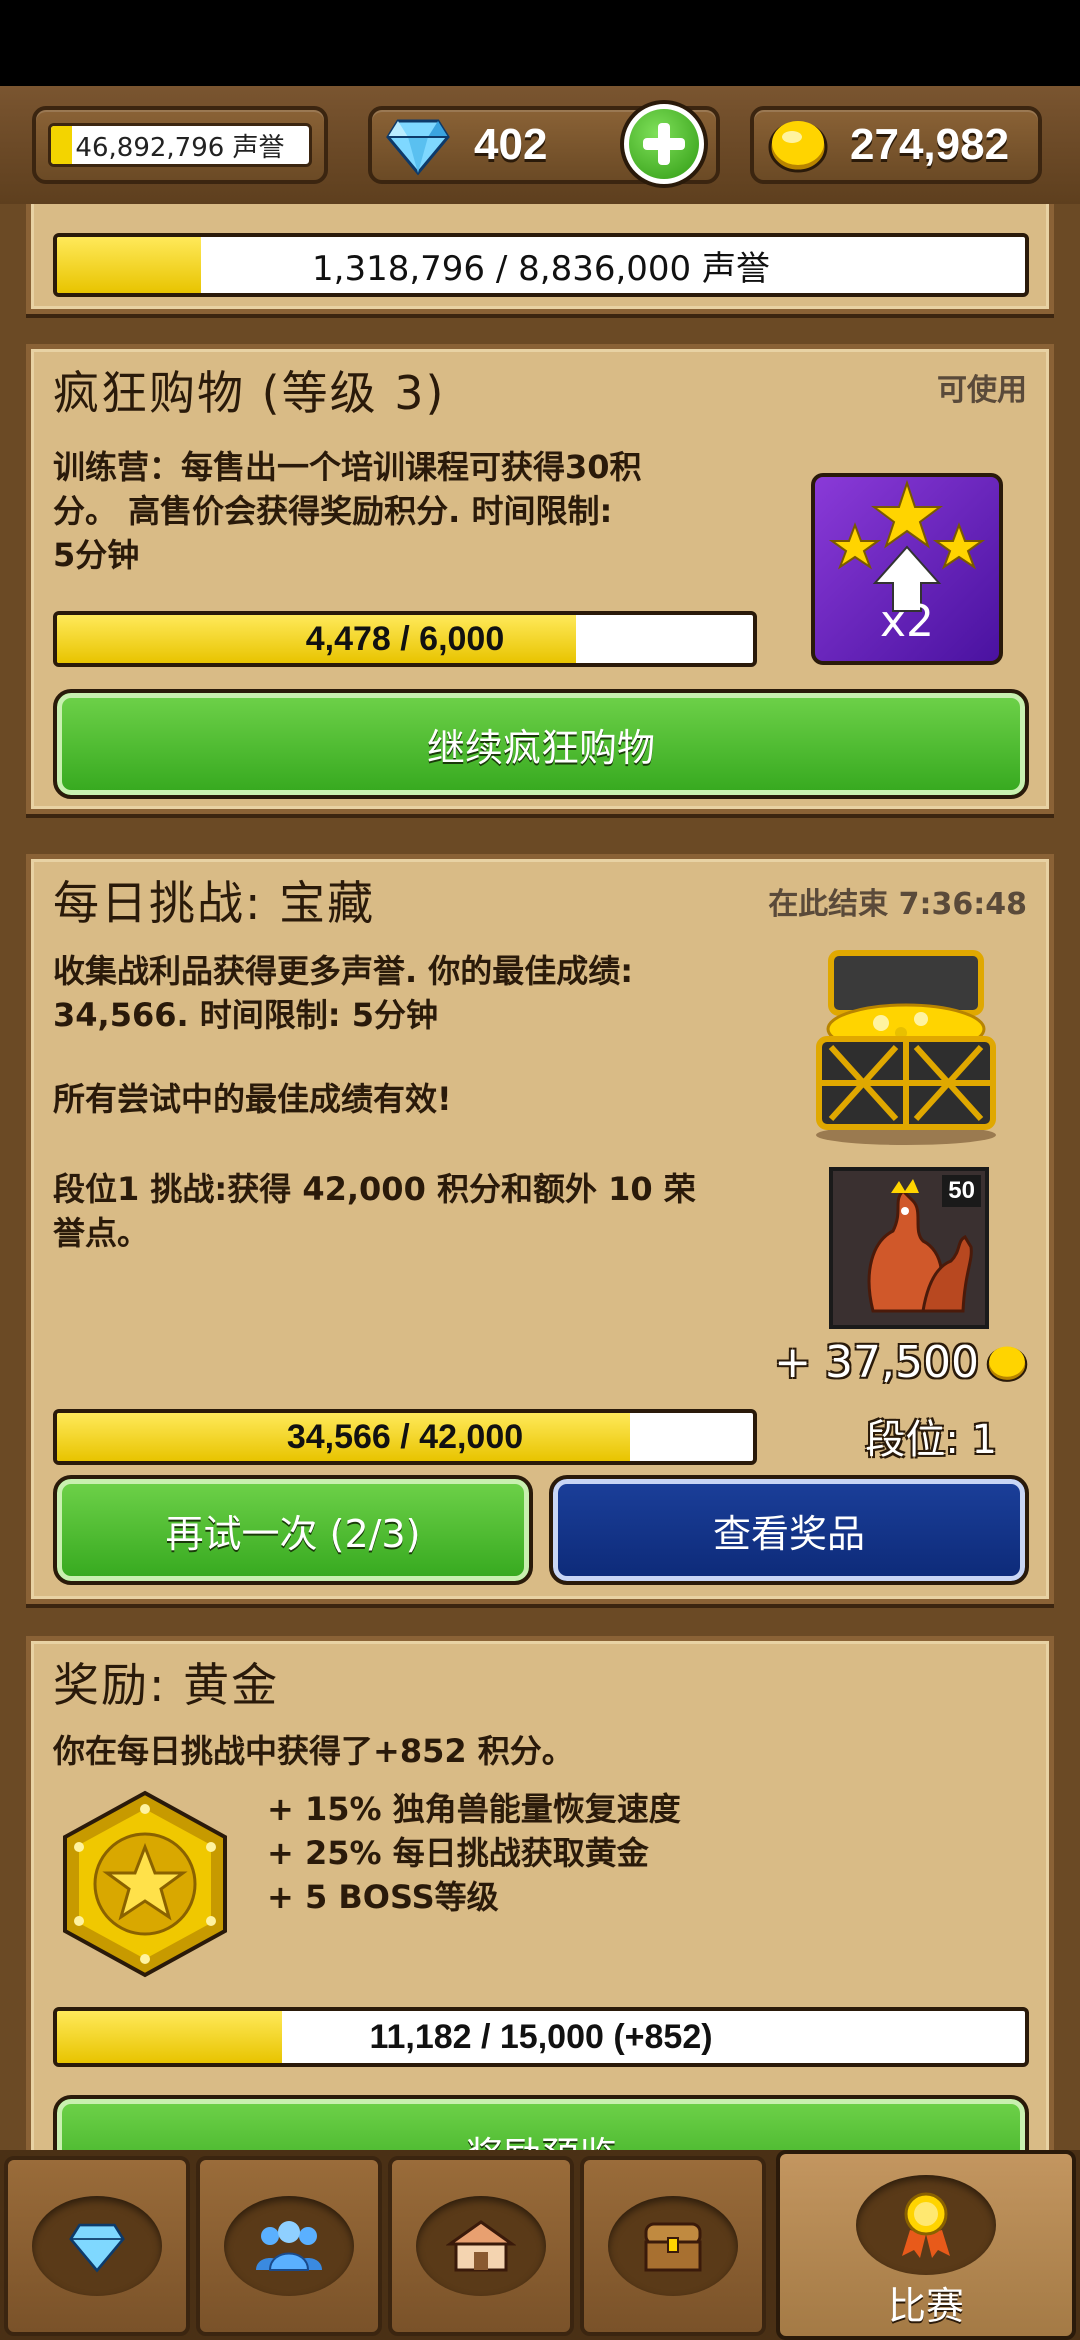  I want to click on dragon-boss-card: 50, so click(909, 1248).